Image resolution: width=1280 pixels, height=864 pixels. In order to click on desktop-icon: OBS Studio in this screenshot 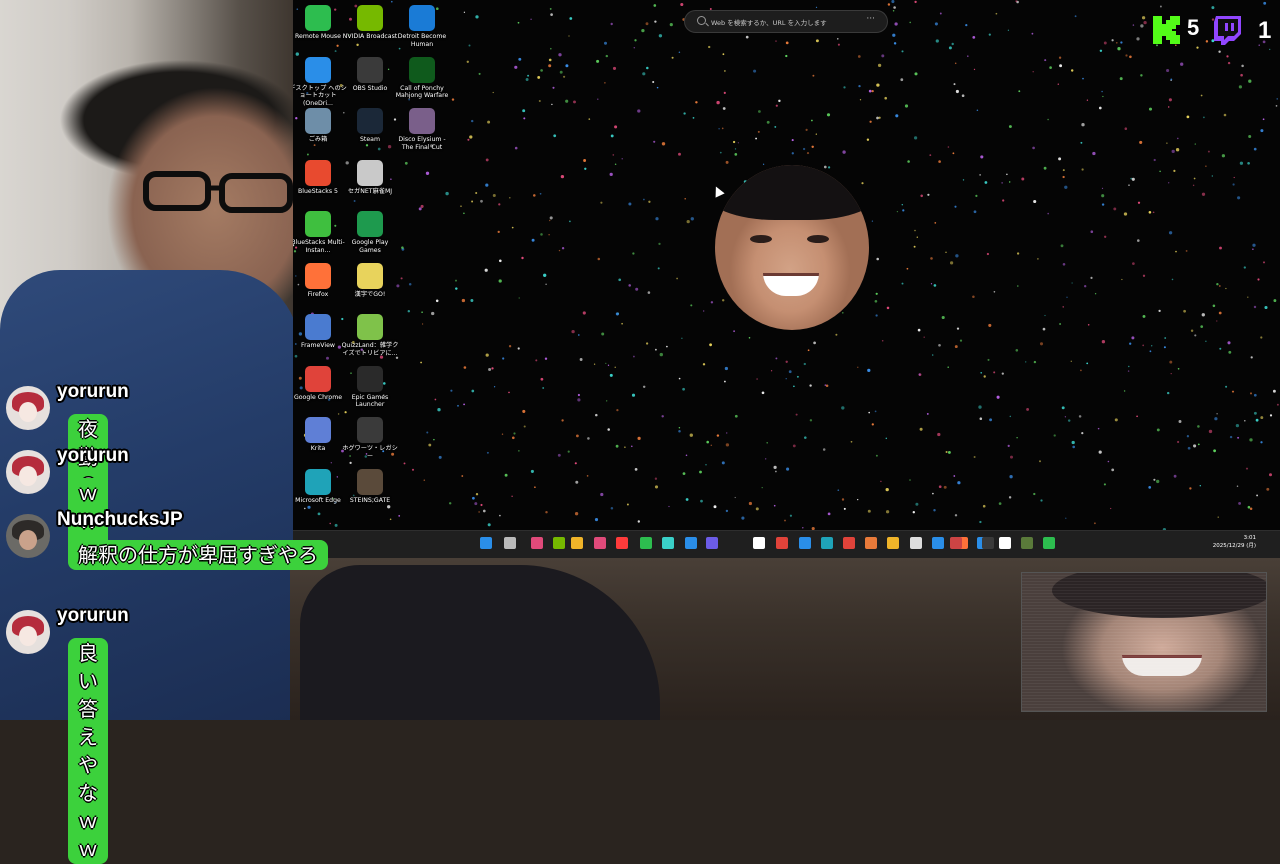, I will do `click(370, 80)`.